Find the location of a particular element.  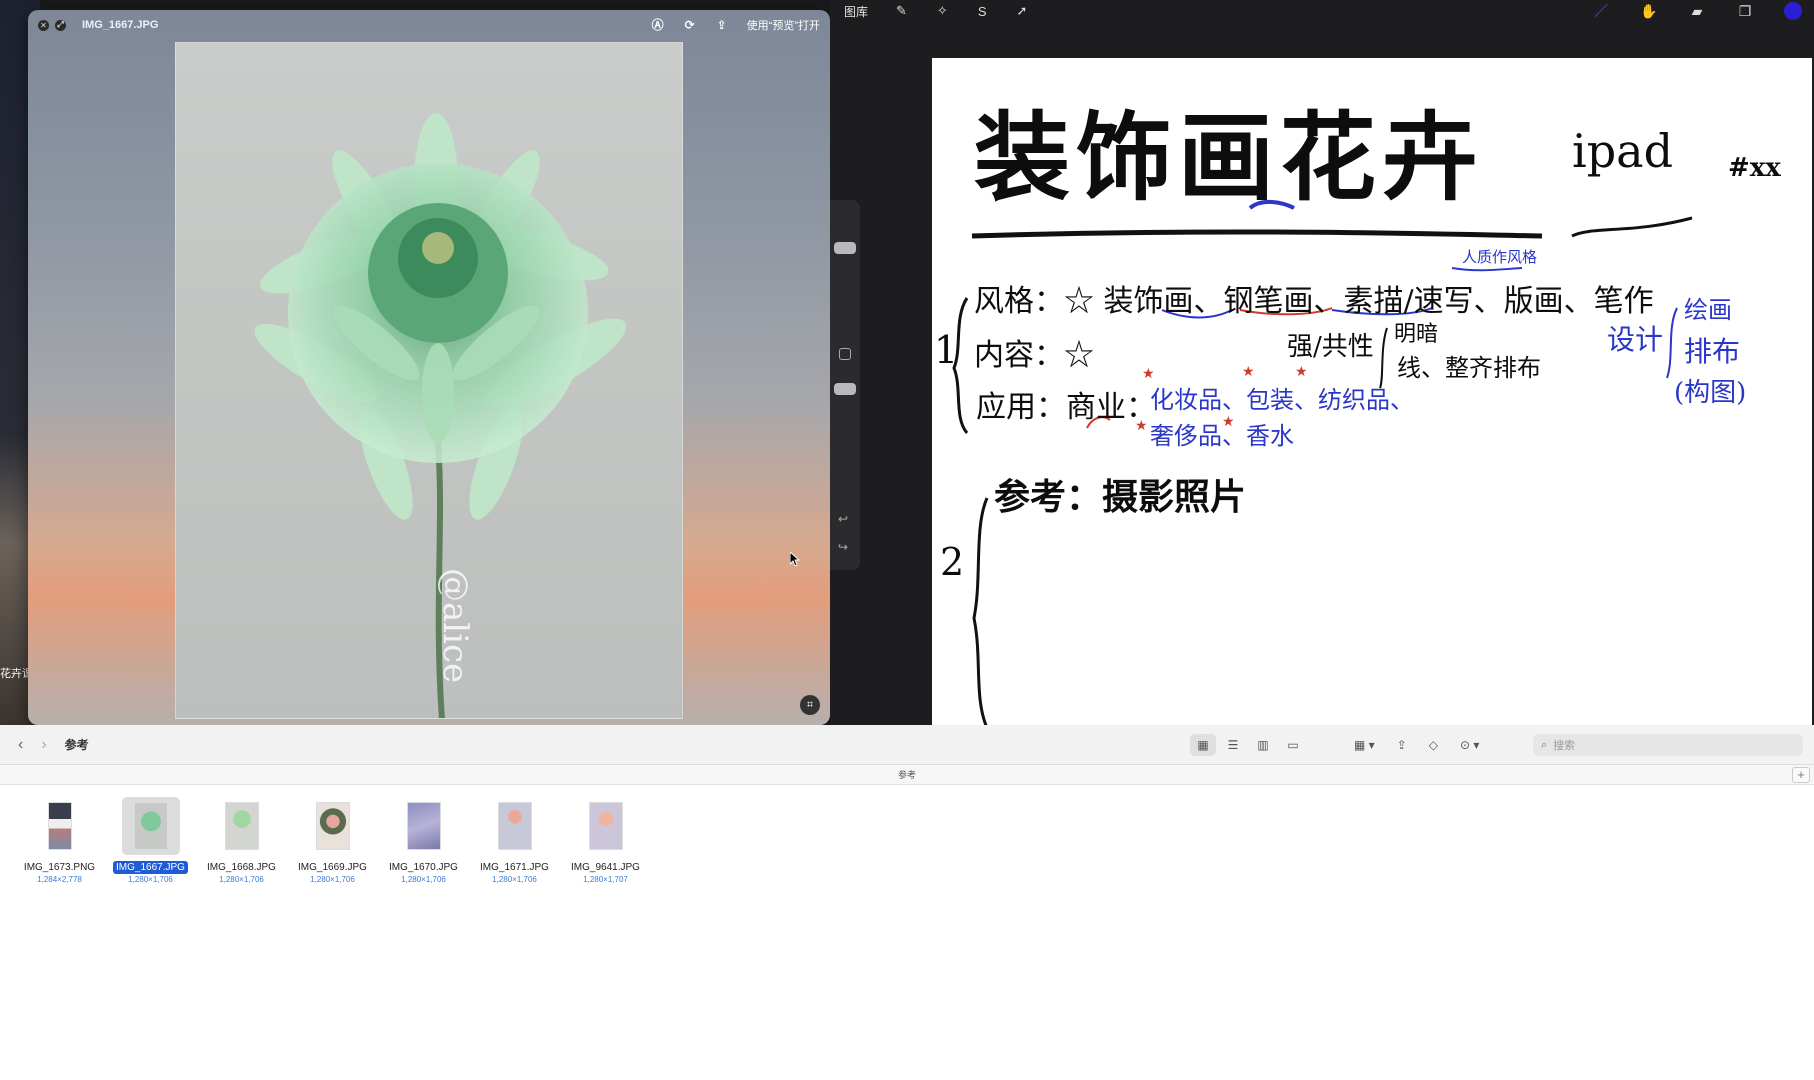

brush-icon: ／ is located at coordinates (1601, 11).